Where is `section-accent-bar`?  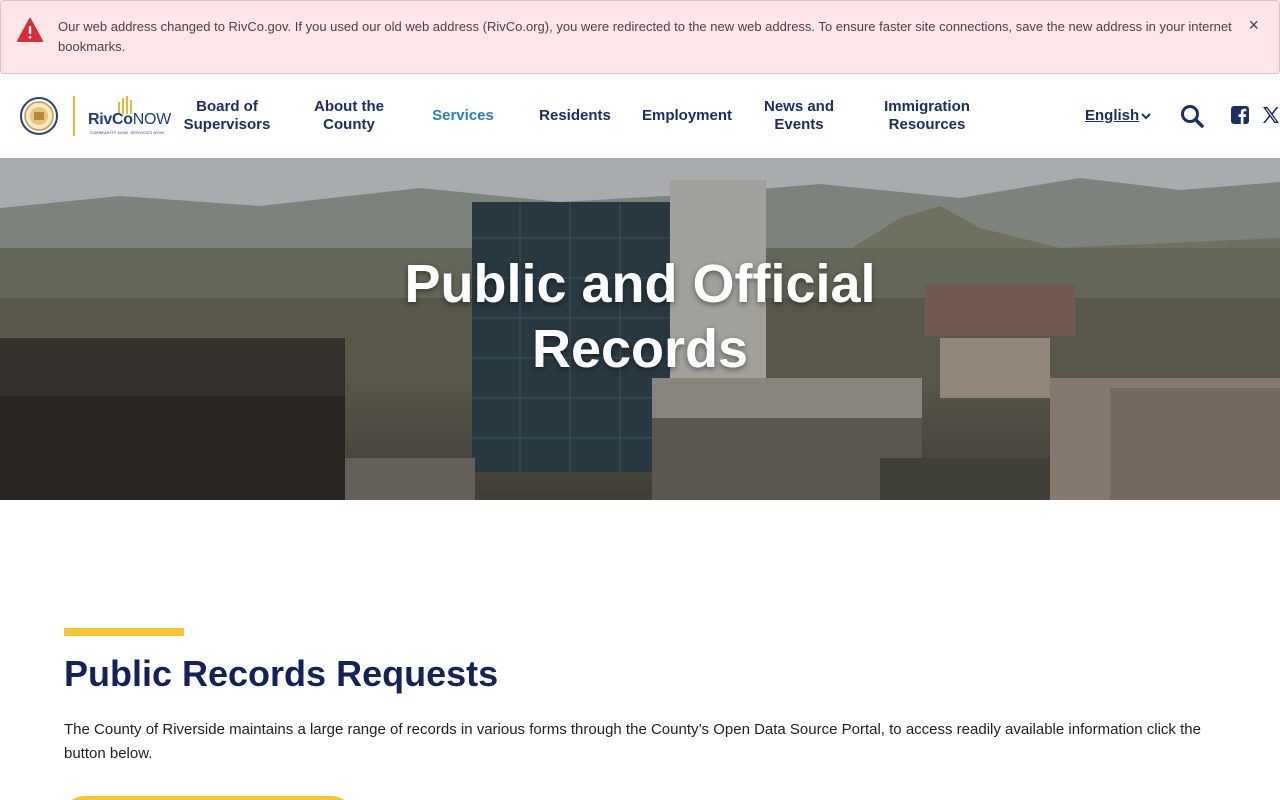
section-accent-bar is located at coordinates (124, 632).